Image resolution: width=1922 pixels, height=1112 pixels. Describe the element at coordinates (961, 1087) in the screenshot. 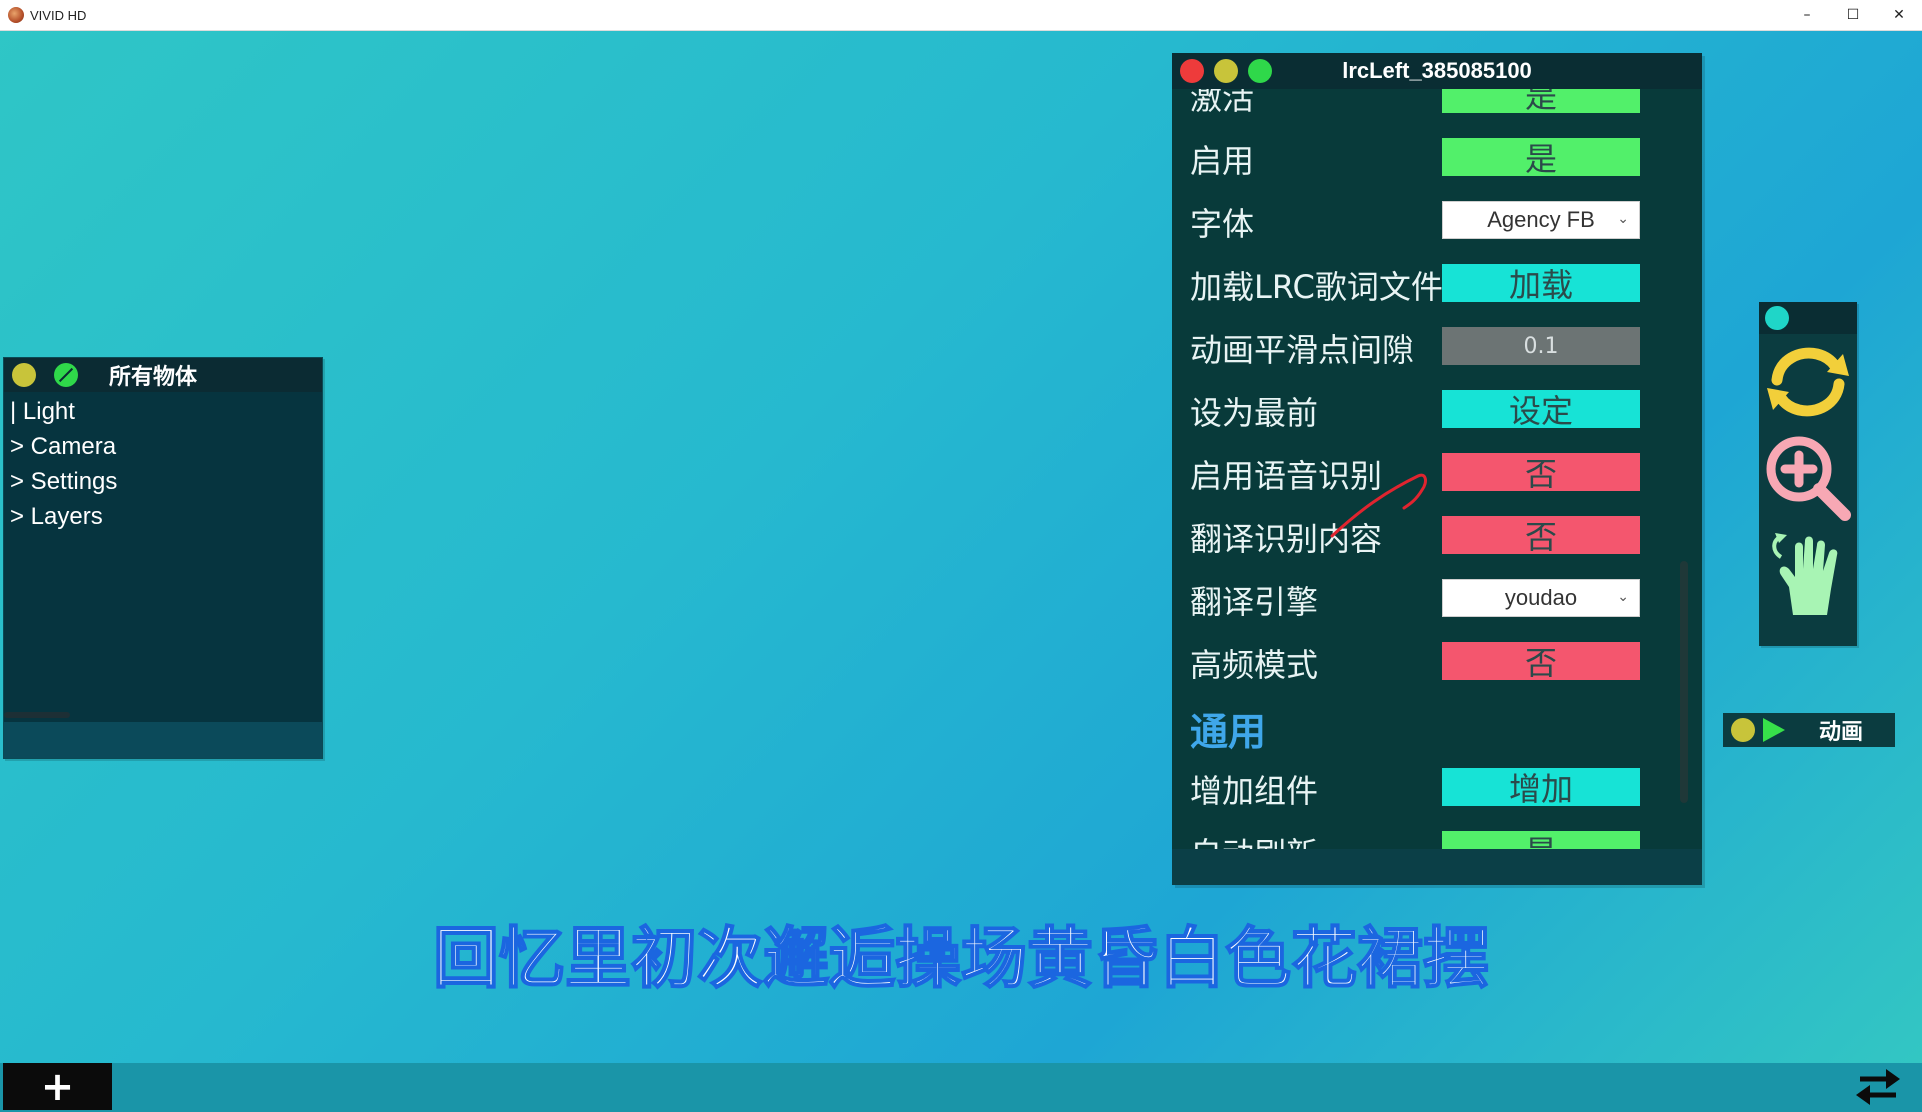

I see `bottom-bar` at that location.